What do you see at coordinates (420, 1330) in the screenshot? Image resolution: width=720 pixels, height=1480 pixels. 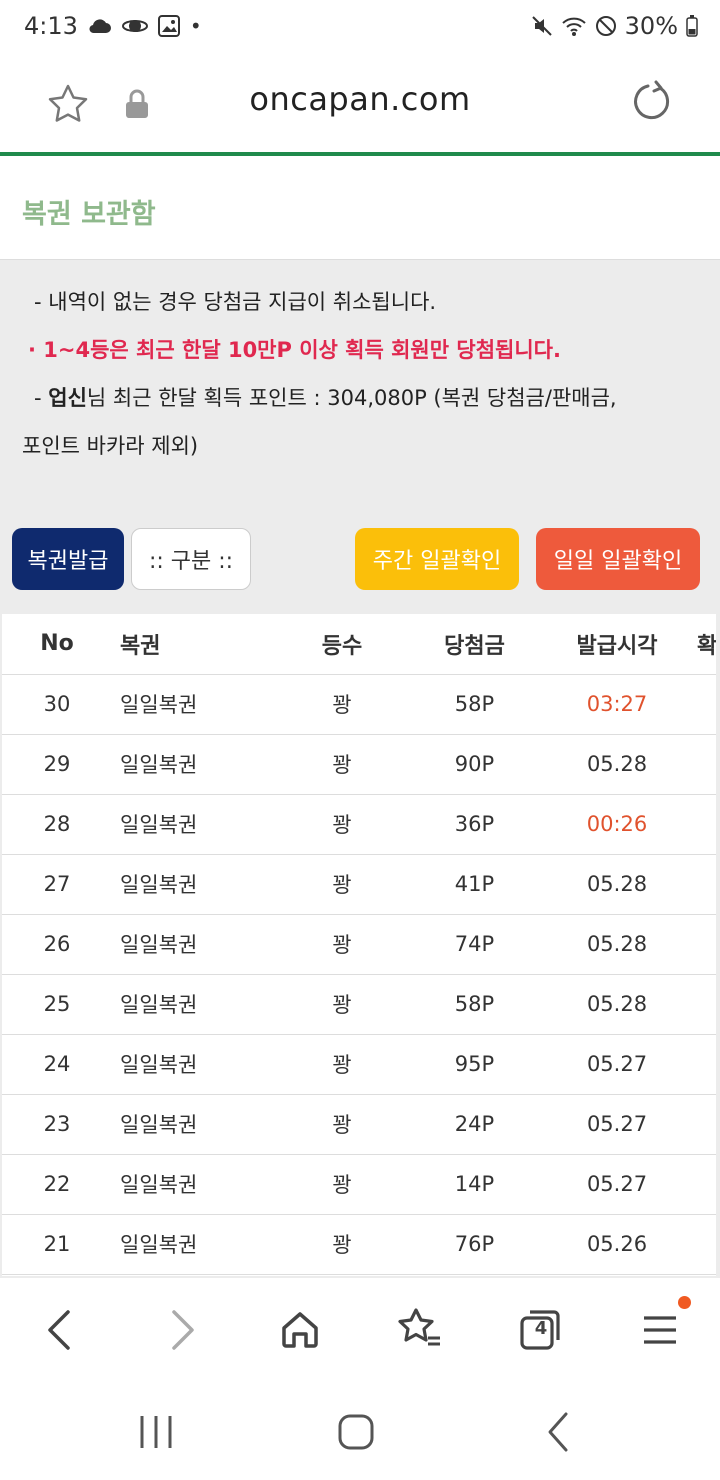 I see `bookmarks-icon` at bounding box center [420, 1330].